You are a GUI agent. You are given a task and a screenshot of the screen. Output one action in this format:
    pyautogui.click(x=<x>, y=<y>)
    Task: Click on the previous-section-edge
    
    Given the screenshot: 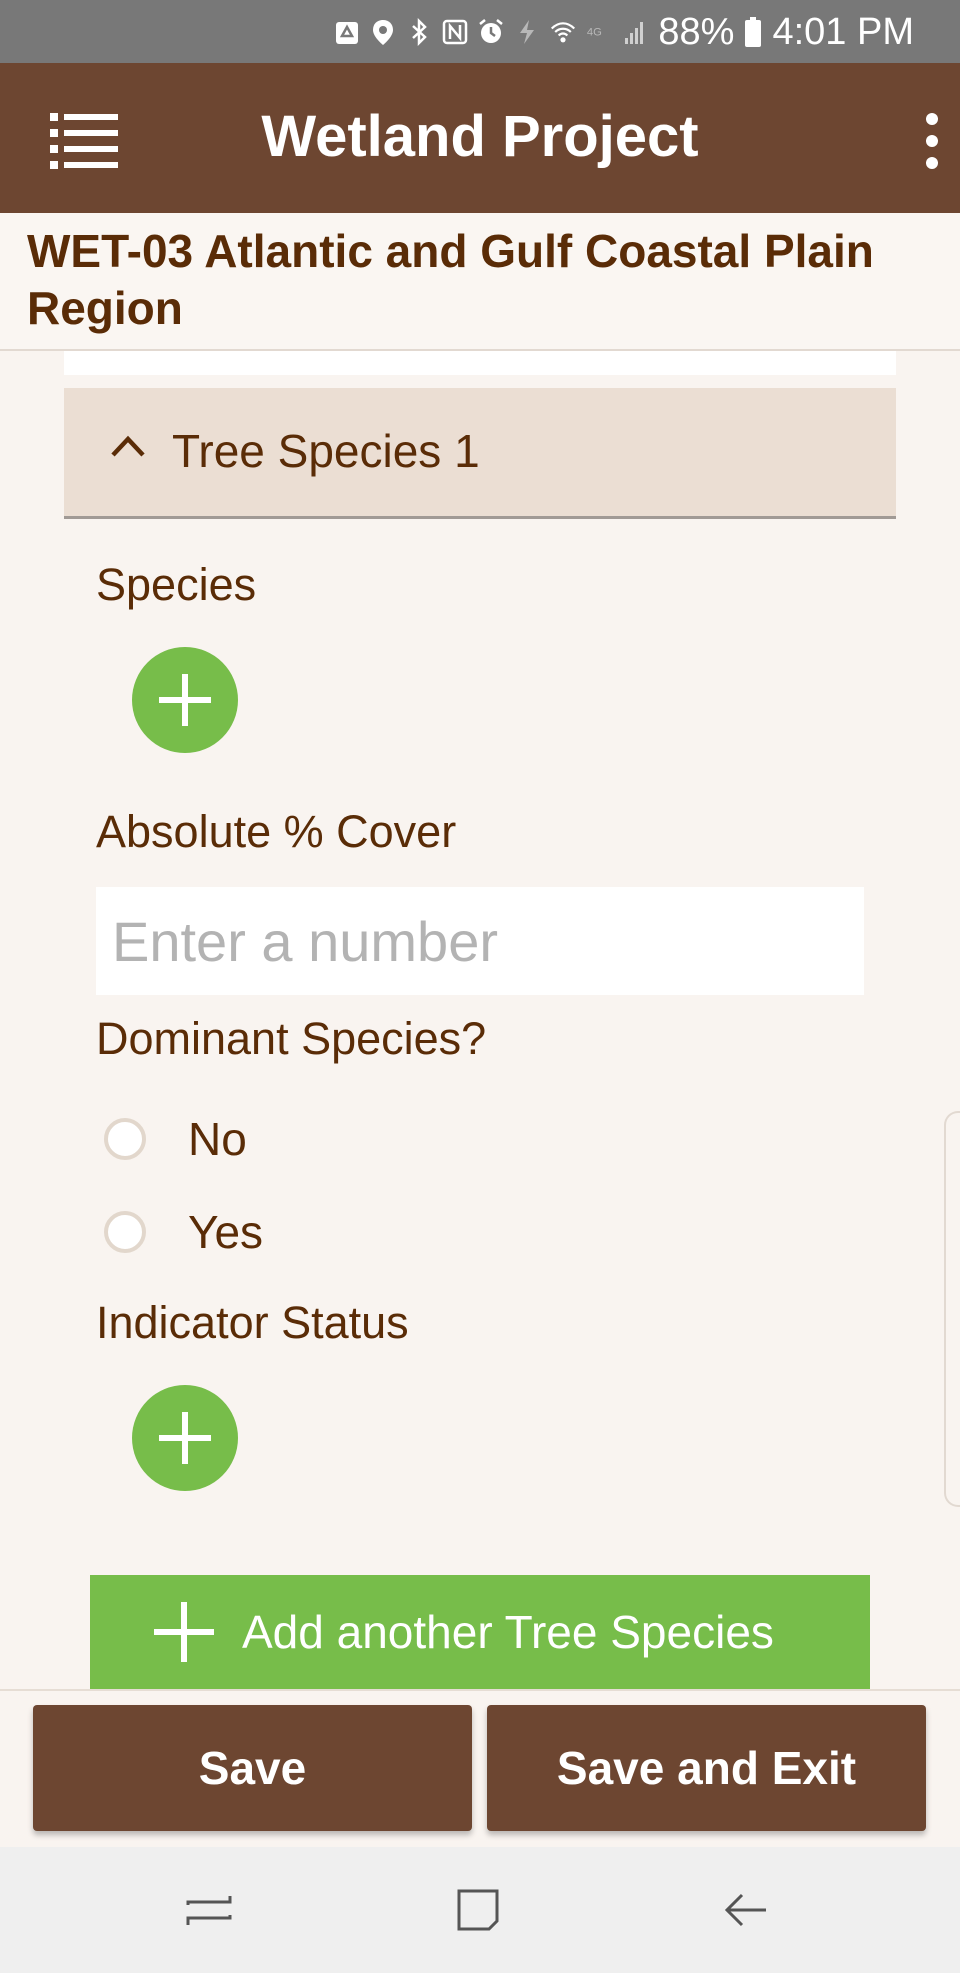 What is the action you would take?
    pyautogui.click(x=480, y=363)
    